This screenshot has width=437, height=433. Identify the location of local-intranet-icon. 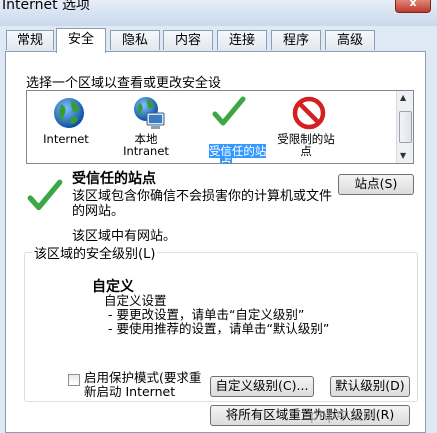
(149, 113).